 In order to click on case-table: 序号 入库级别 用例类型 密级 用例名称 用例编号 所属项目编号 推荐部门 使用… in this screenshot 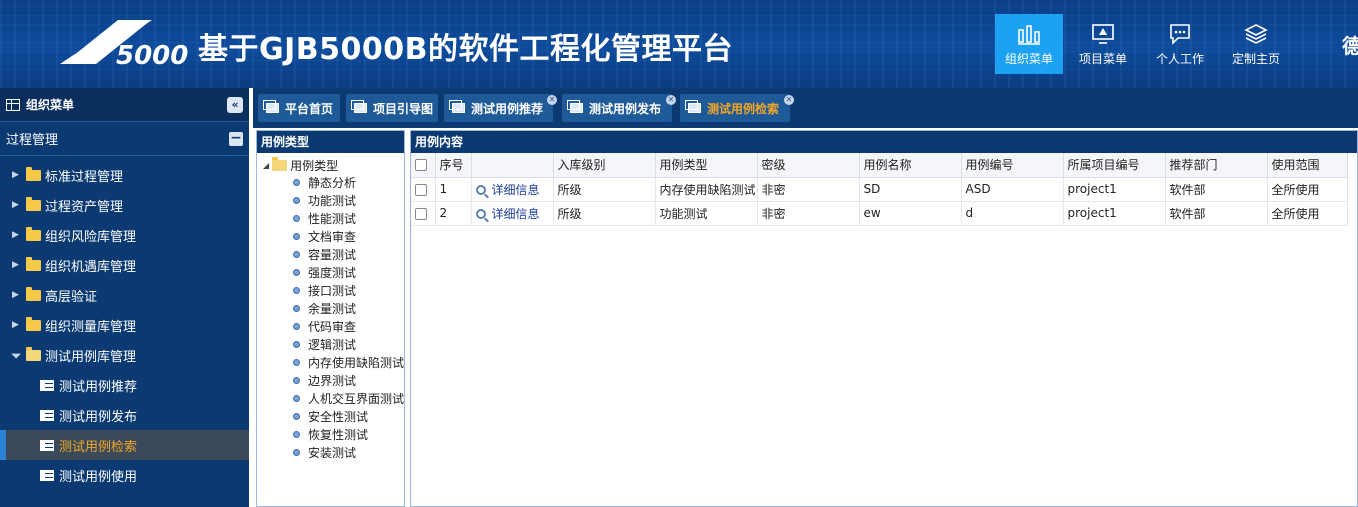, I will do `click(879, 189)`.